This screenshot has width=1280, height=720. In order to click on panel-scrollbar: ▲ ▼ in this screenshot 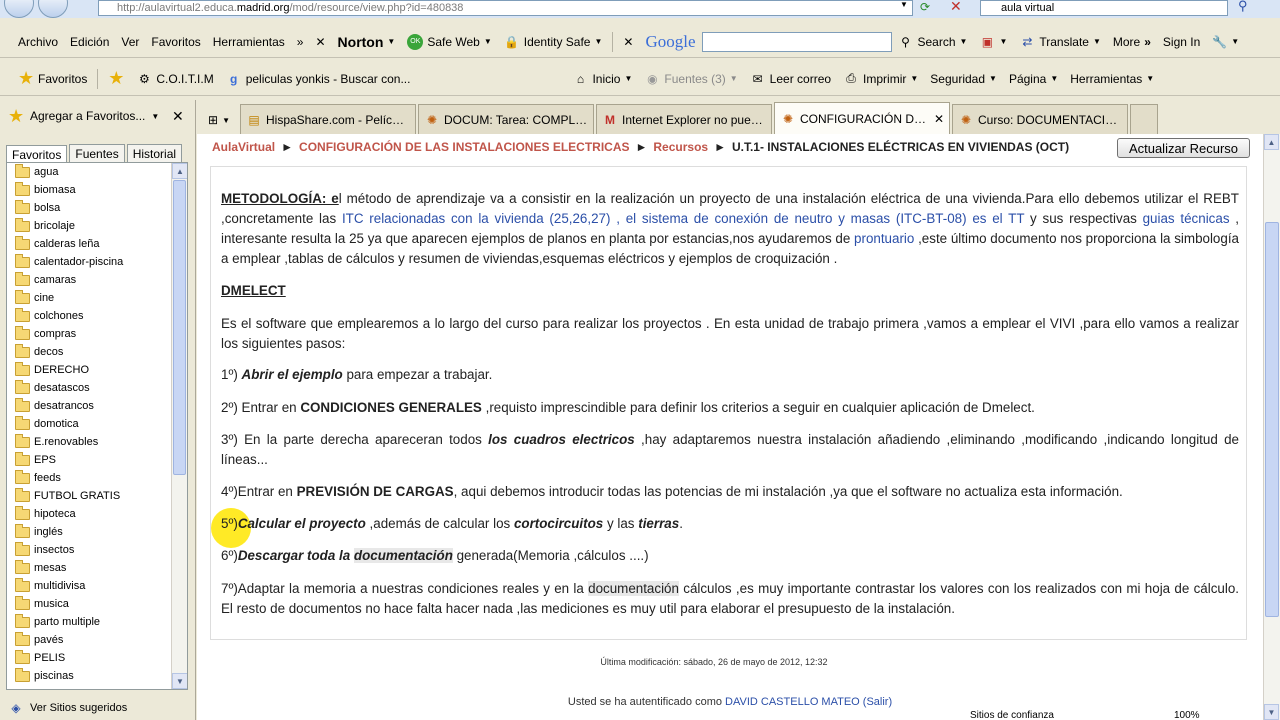, I will do `click(179, 426)`.